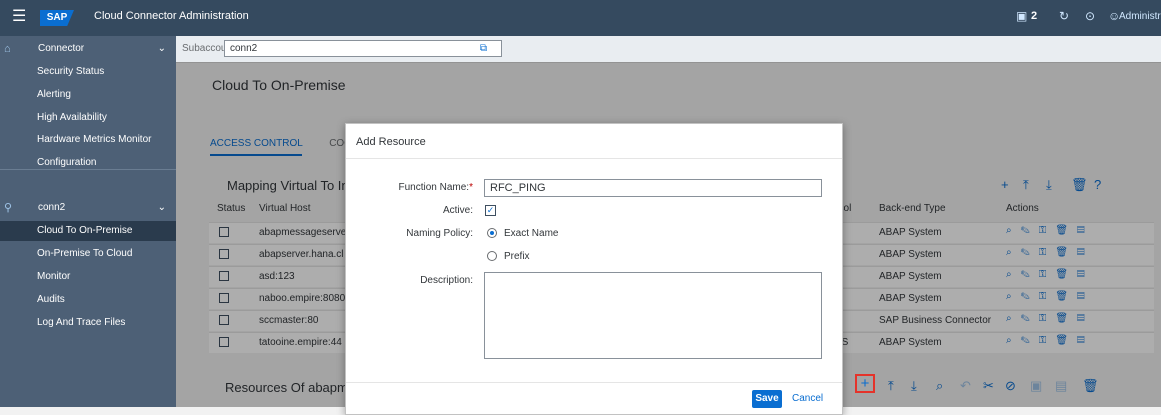 The width and height of the screenshot is (1161, 415). What do you see at coordinates (807, 399) in the screenshot?
I see `cancel-button: Cancel` at bounding box center [807, 399].